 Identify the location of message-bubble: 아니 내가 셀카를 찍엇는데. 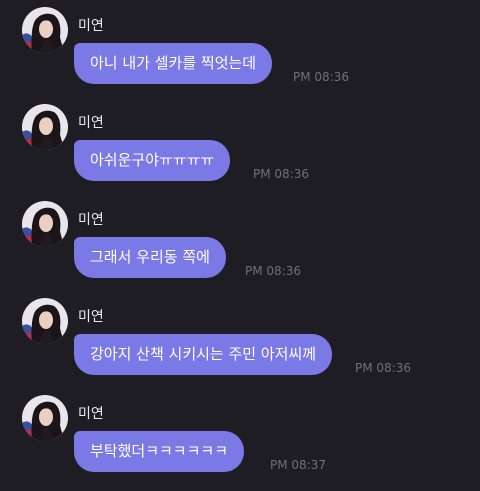
(173, 63).